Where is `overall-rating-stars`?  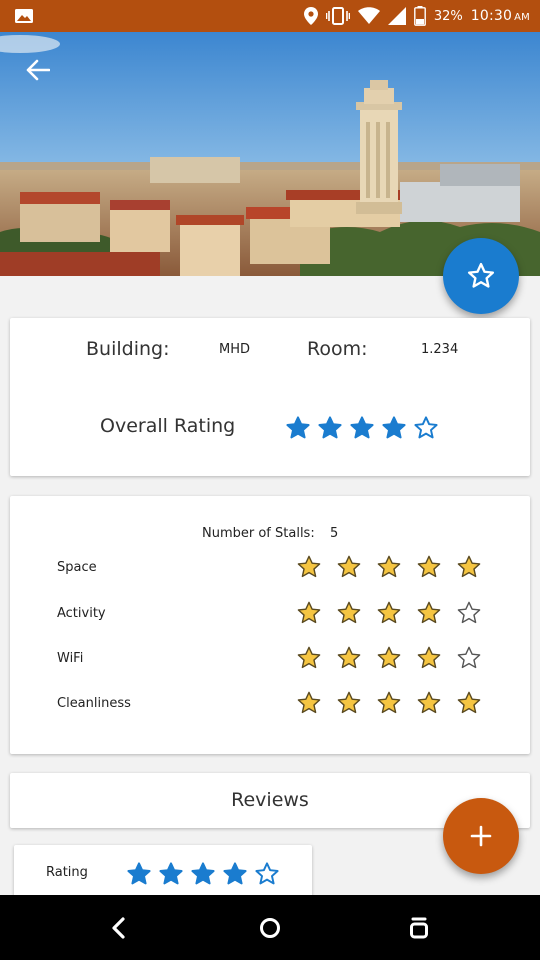 overall-rating-stars is located at coordinates (362, 430).